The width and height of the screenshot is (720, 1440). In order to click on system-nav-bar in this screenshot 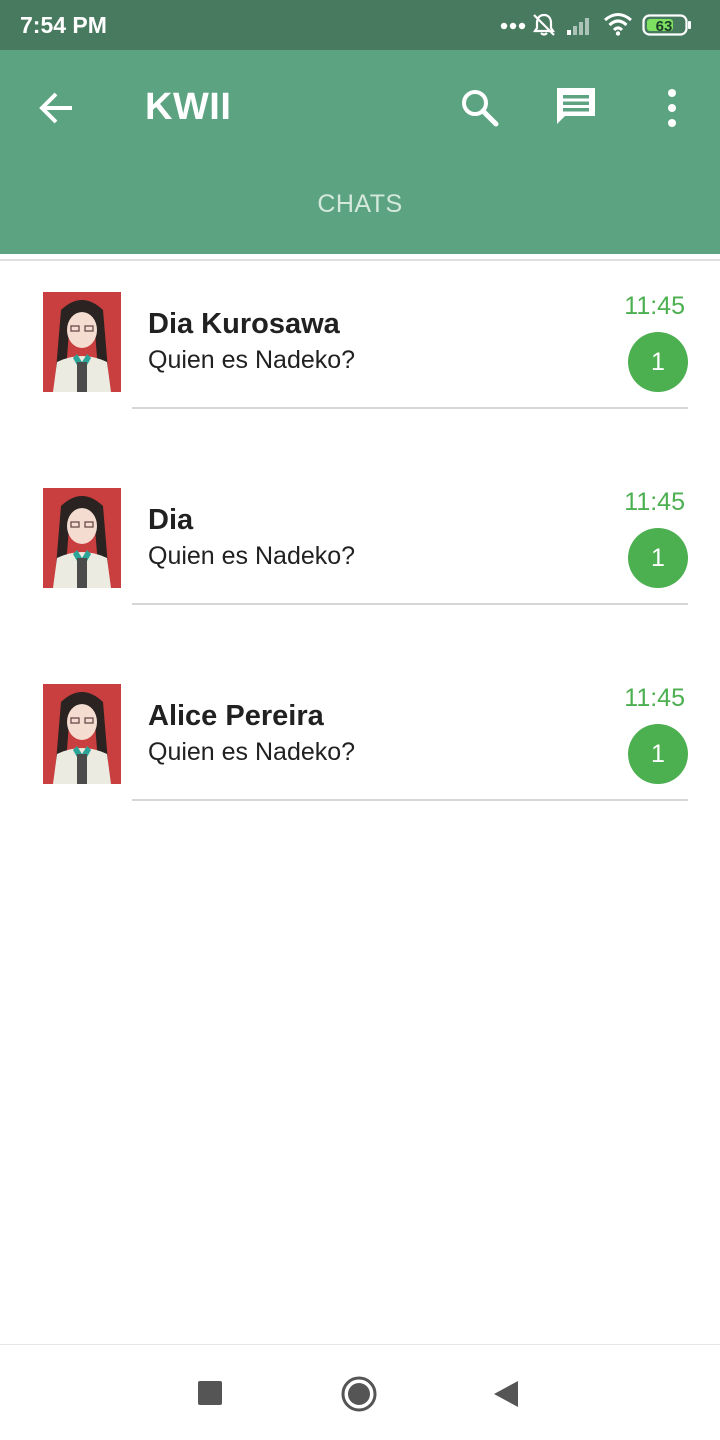, I will do `click(360, 1392)`.